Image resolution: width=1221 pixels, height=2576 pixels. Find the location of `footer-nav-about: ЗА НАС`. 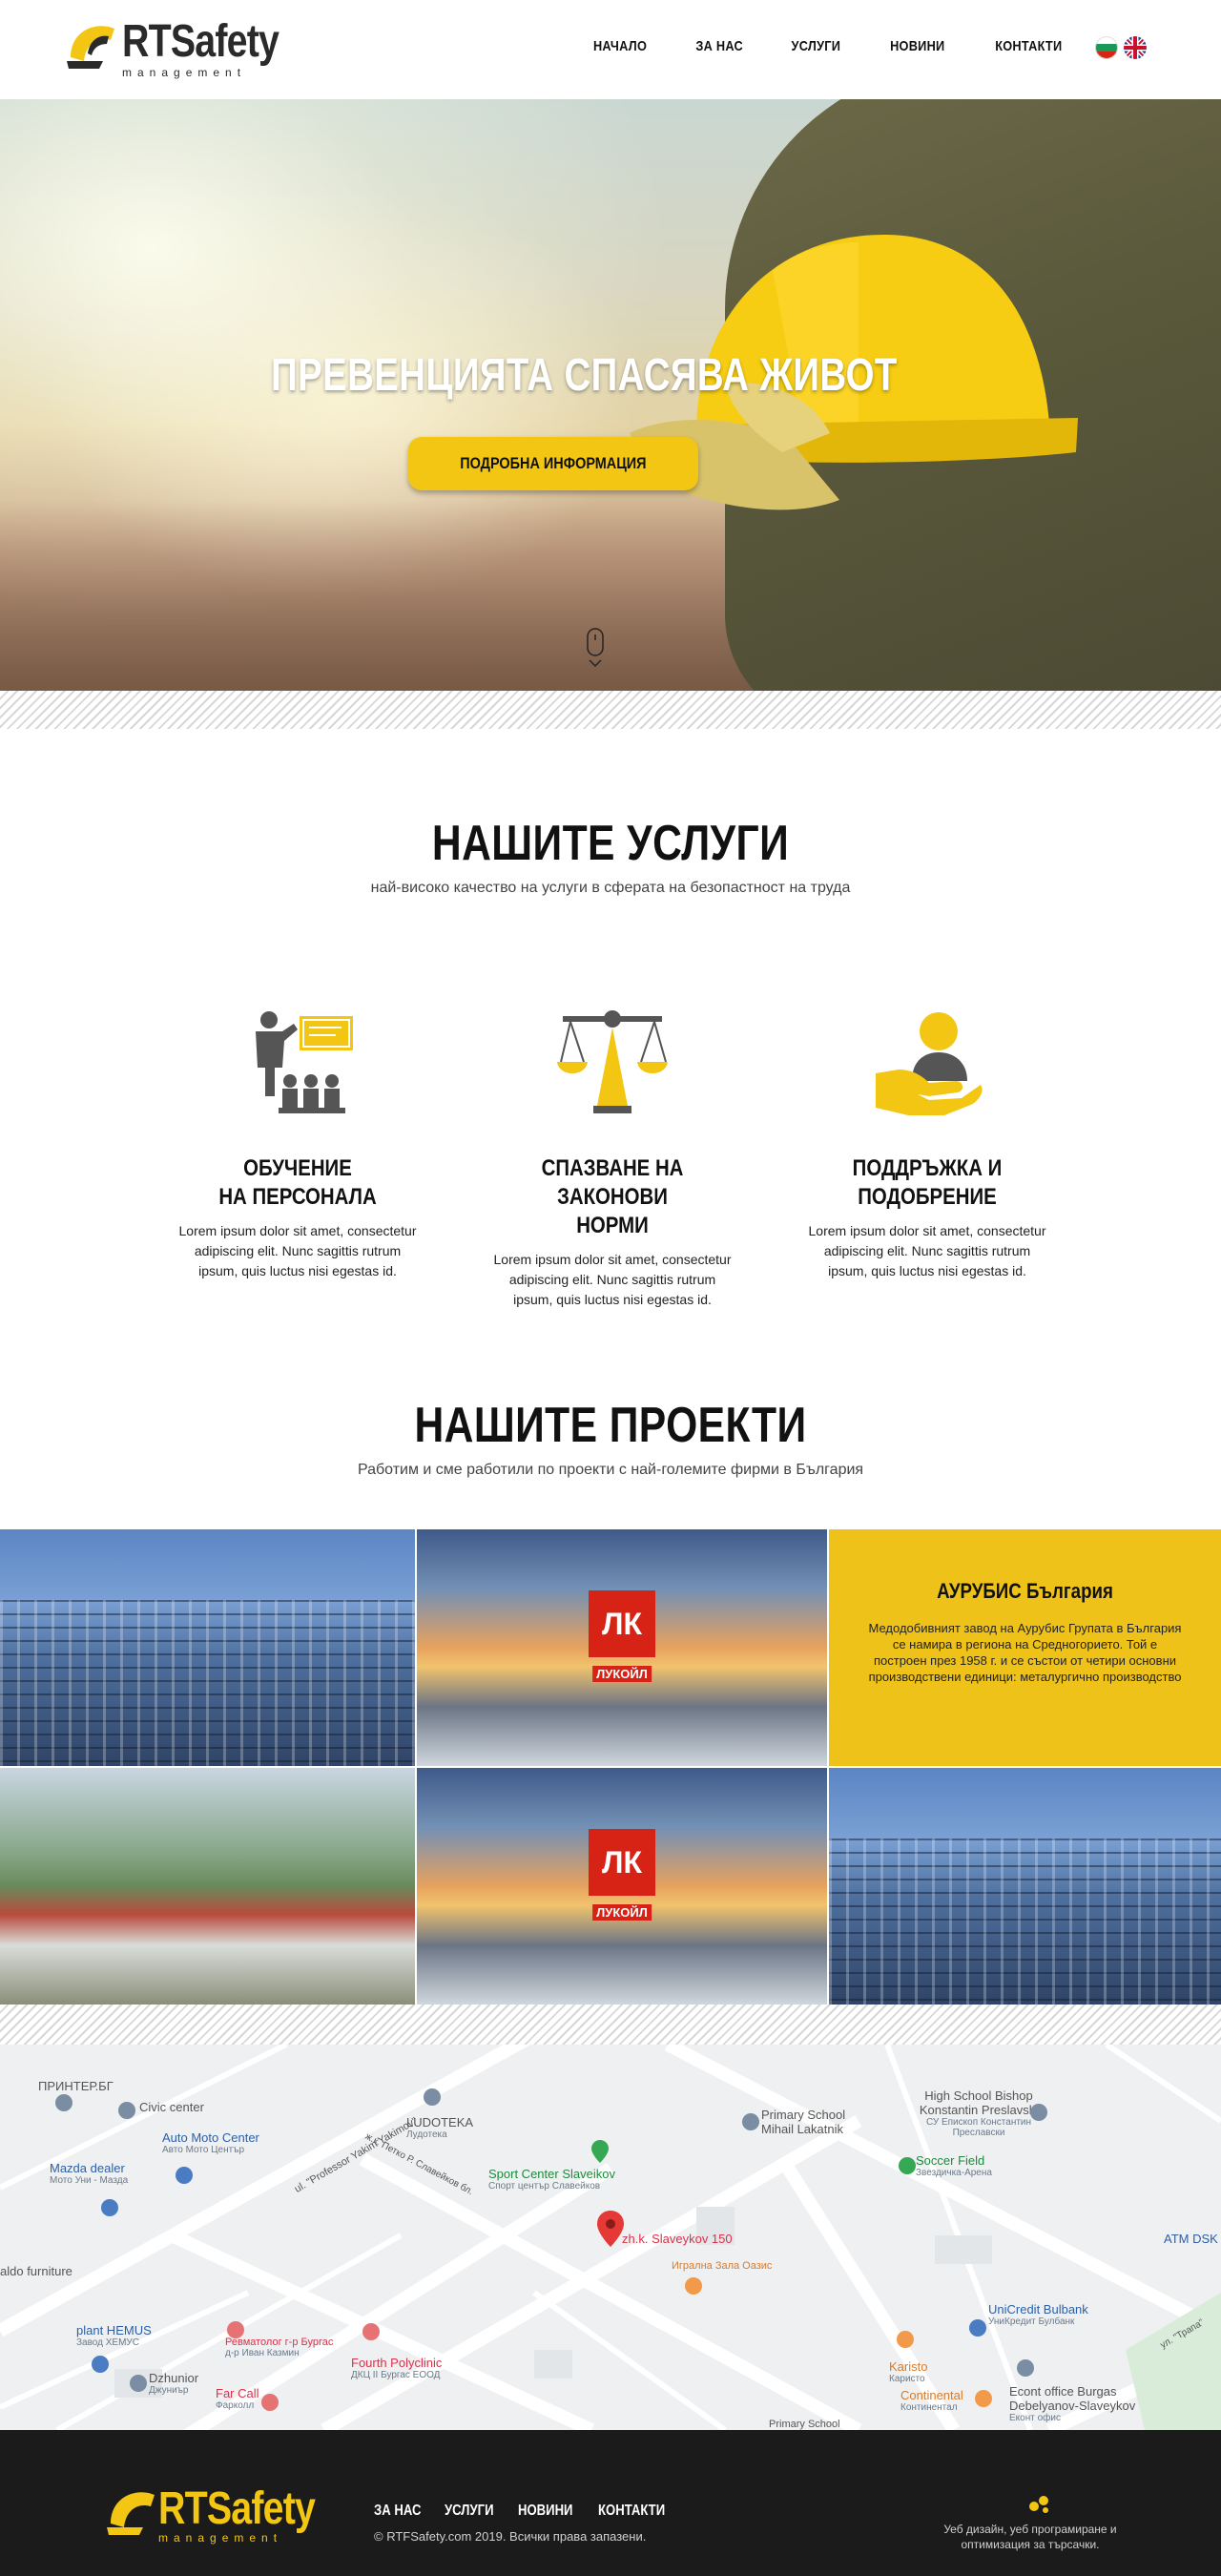

footer-nav-about: ЗА НАС is located at coordinates (397, 2511).